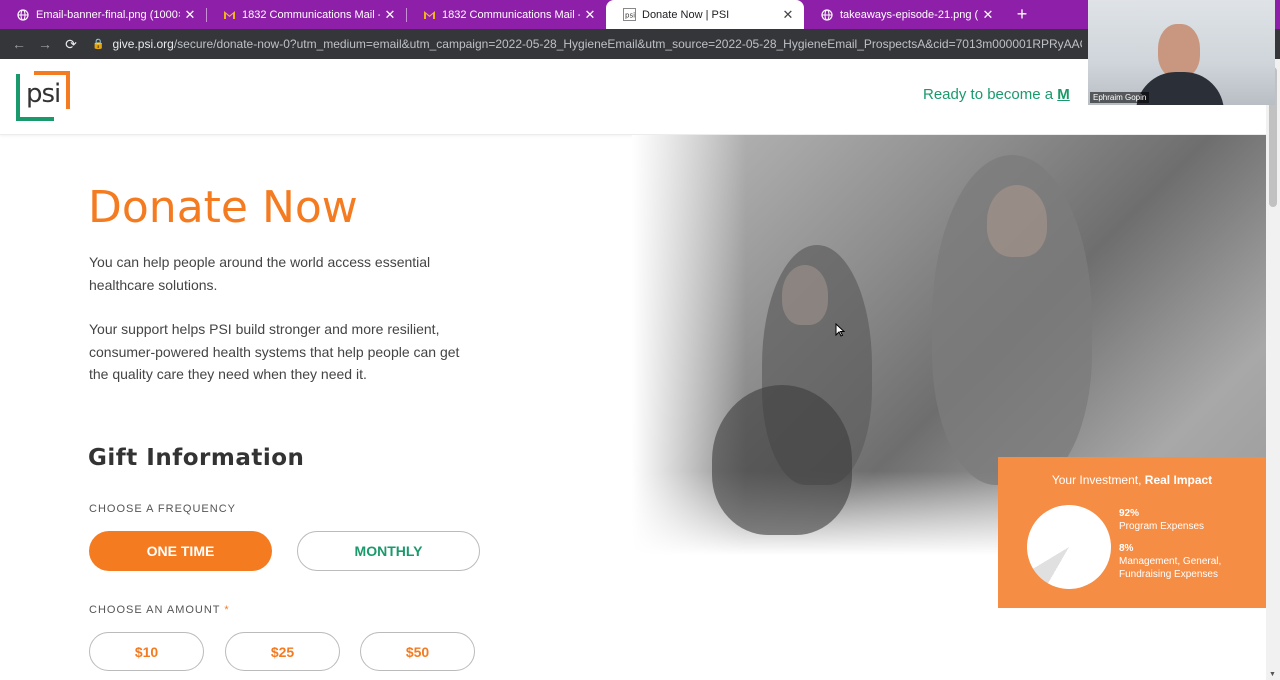 This screenshot has width=1280, height=680. I want to click on logo-text: psi, so click(43, 94).